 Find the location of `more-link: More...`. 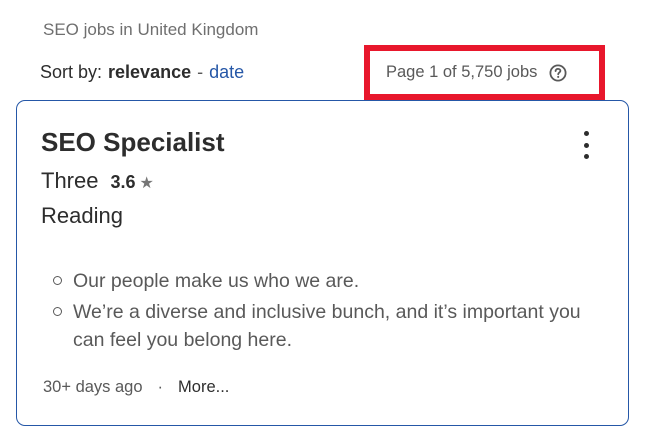

more-link: More... is located at coordinates (203, 387).